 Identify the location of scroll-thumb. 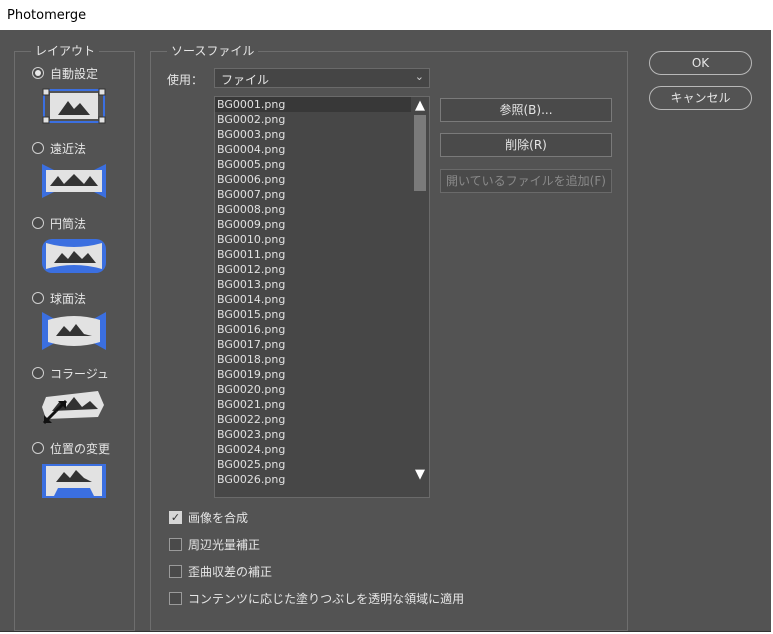
(420, 153).